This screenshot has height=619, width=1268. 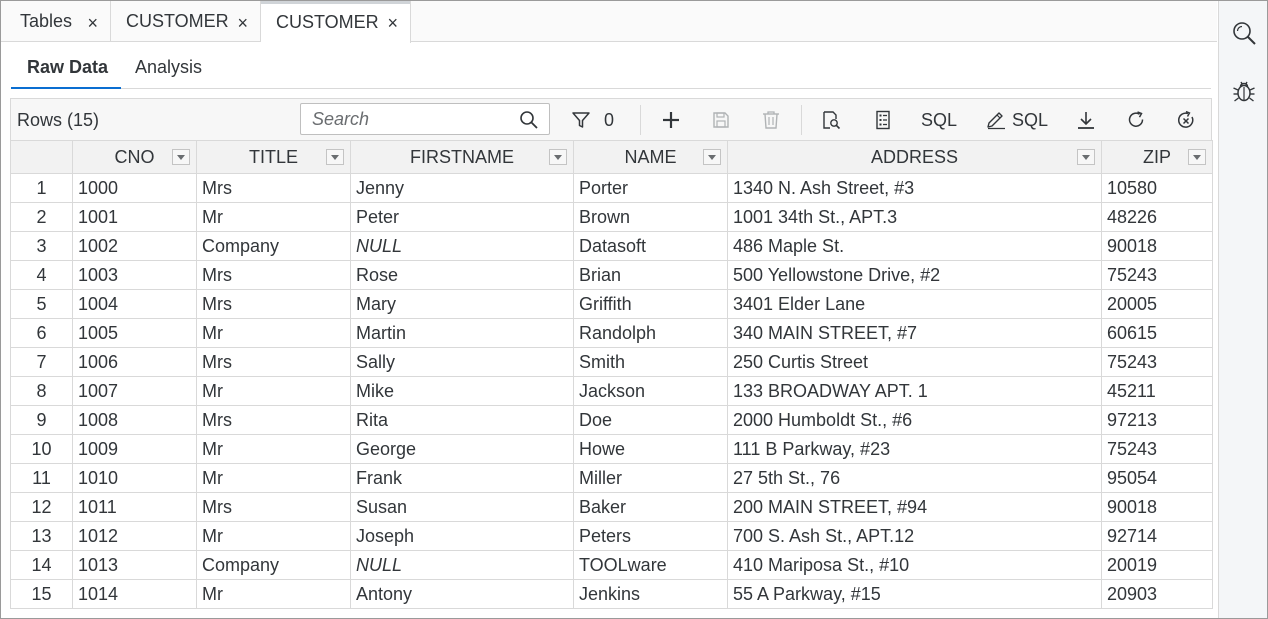 I want to click on refresh-button, so click(x=1136, y=120).